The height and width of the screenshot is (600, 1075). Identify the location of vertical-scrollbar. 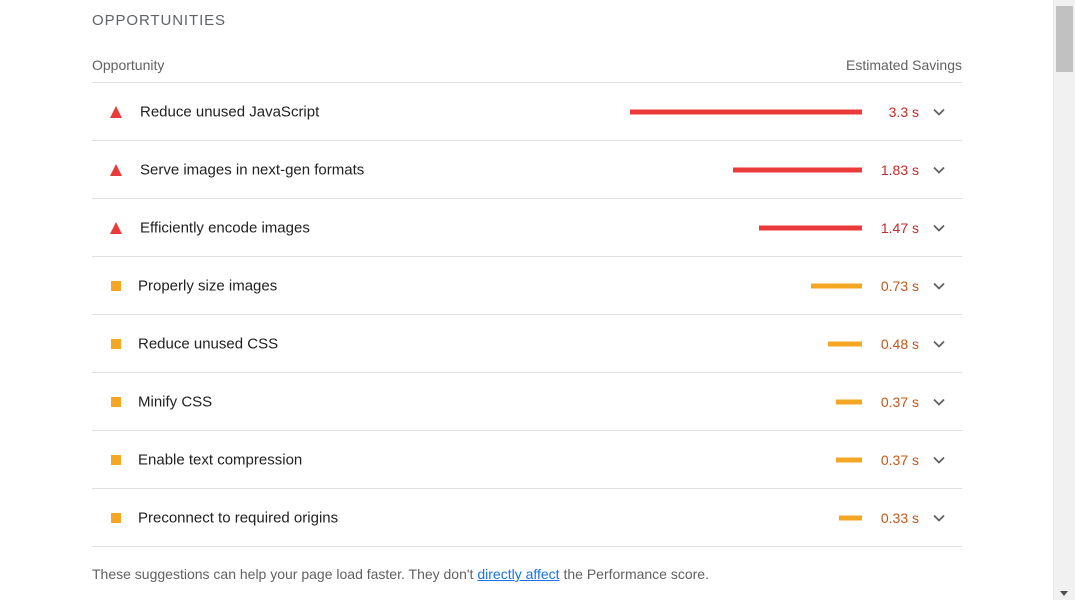
(1064, 300).